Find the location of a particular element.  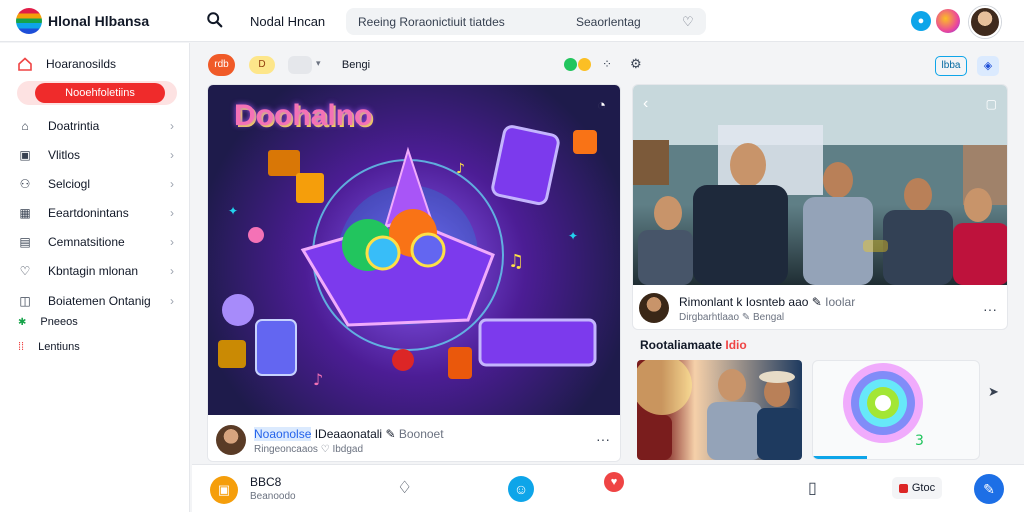

emoji-icon is located at coordinates (948, 21).